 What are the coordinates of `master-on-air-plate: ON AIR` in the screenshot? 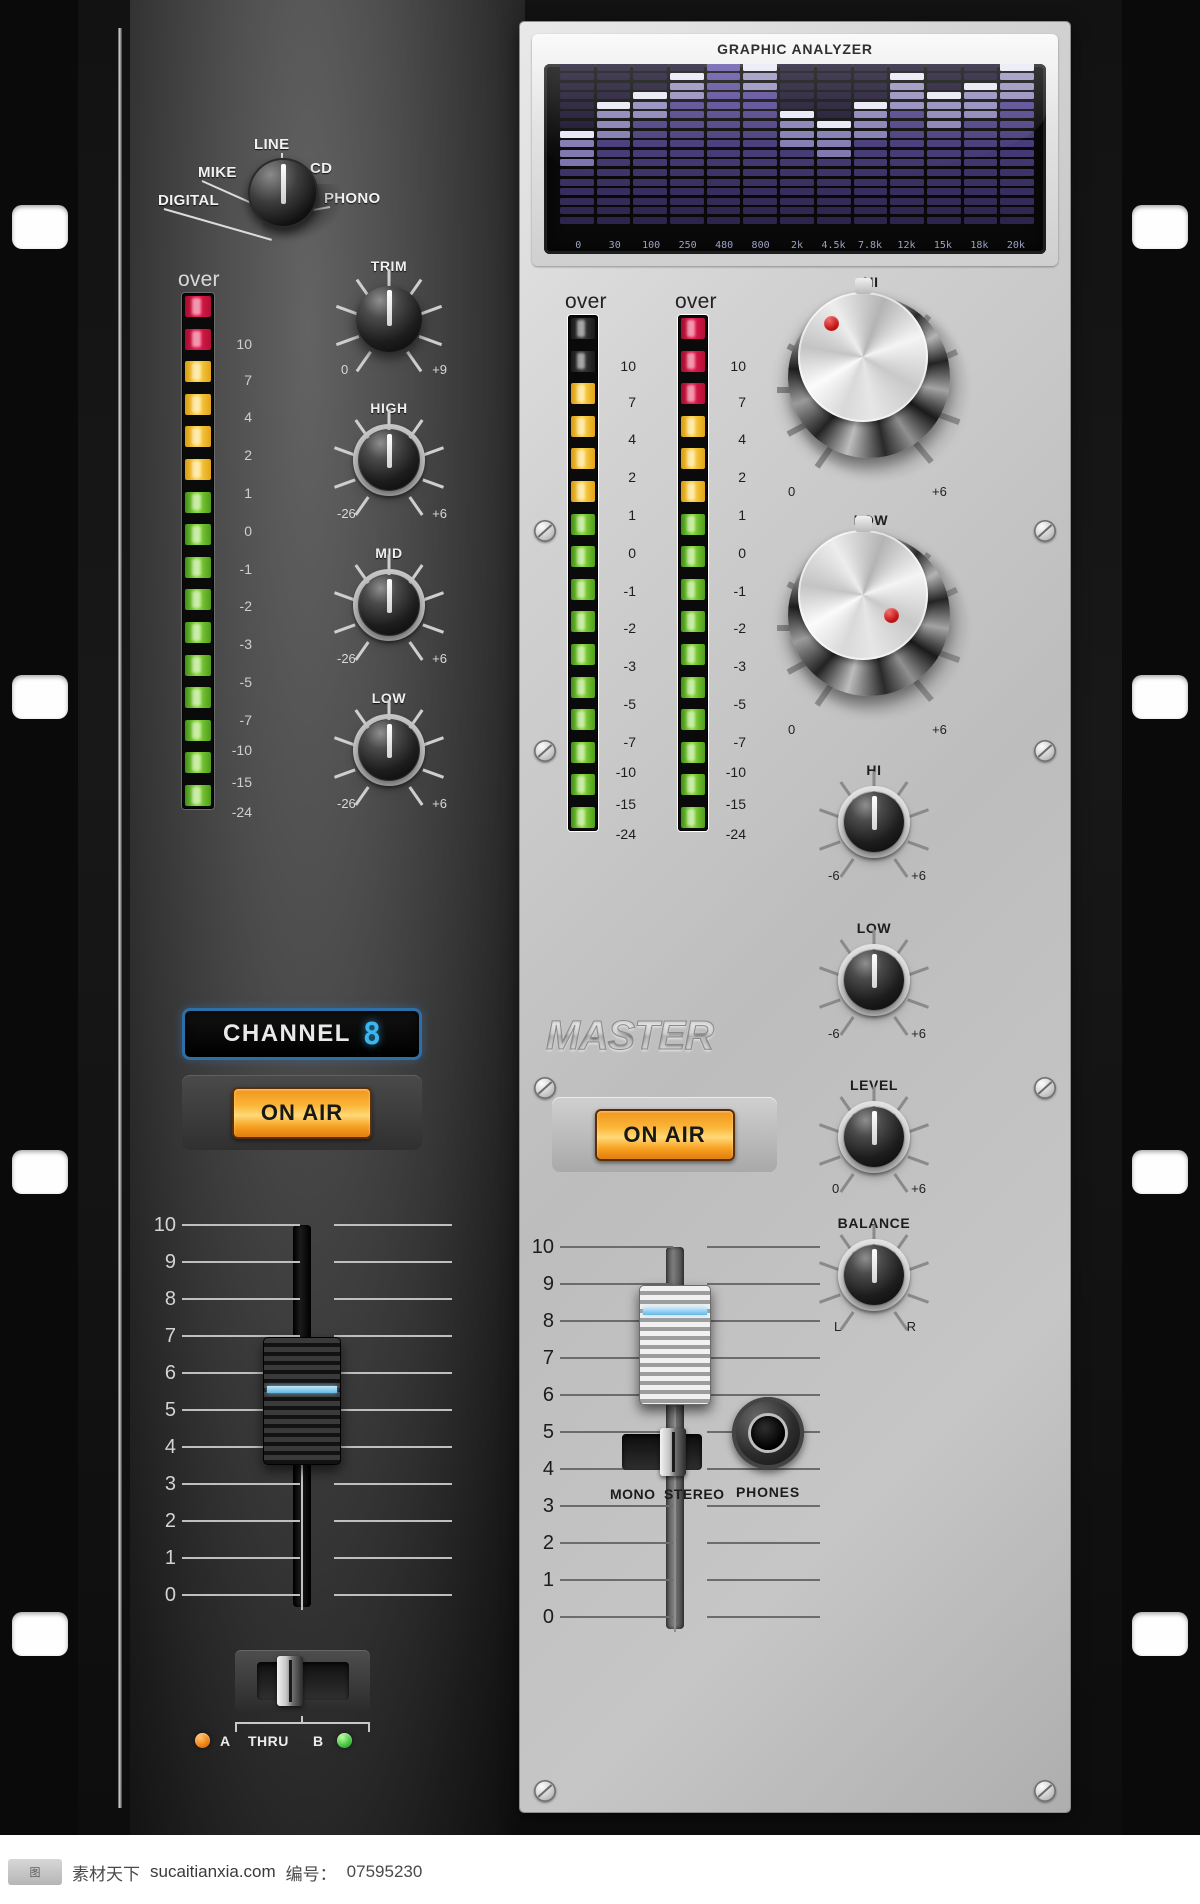 It's located at (664, 1134).